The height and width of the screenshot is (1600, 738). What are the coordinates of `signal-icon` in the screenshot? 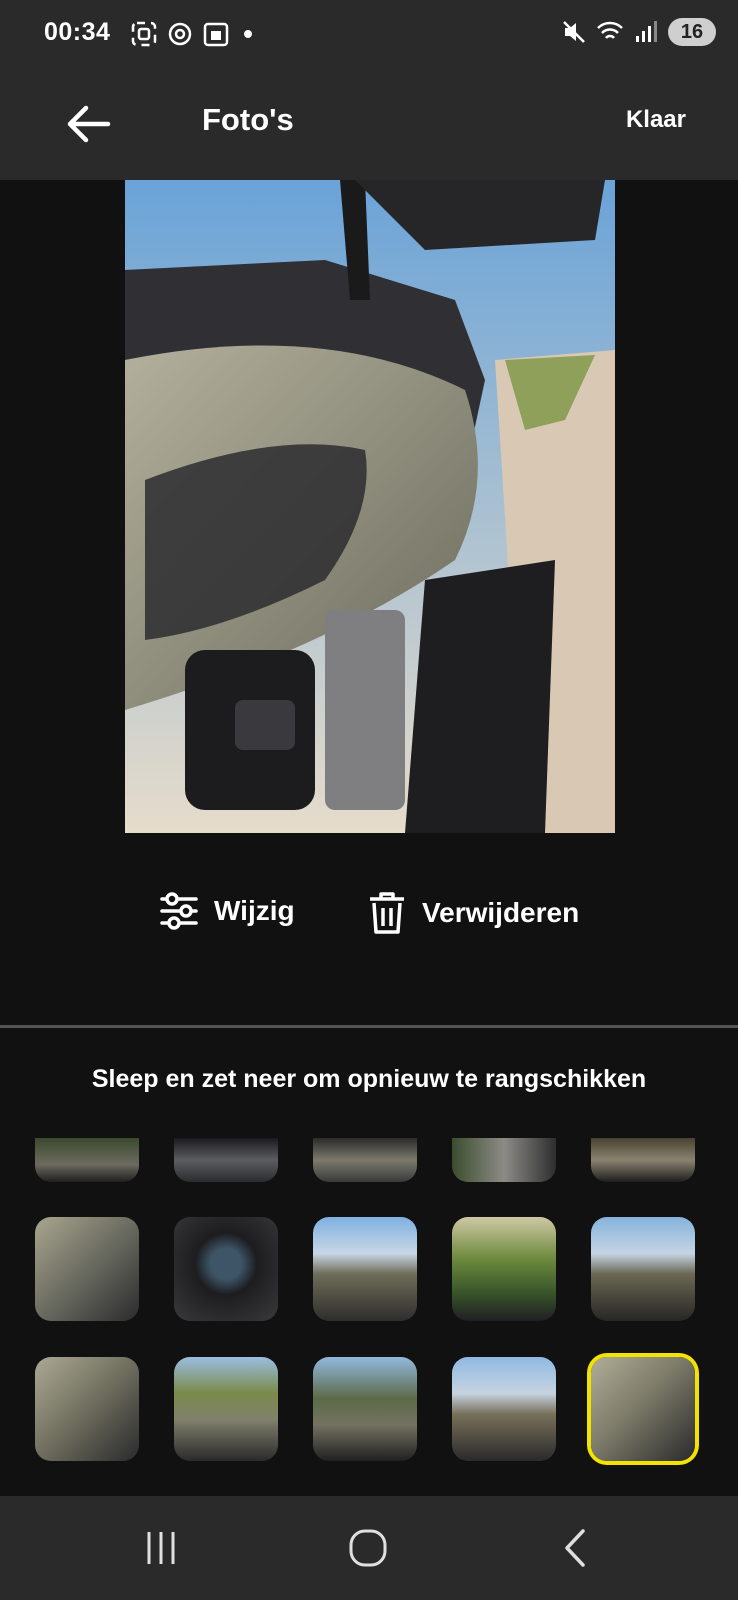 It's located at (646, 32).